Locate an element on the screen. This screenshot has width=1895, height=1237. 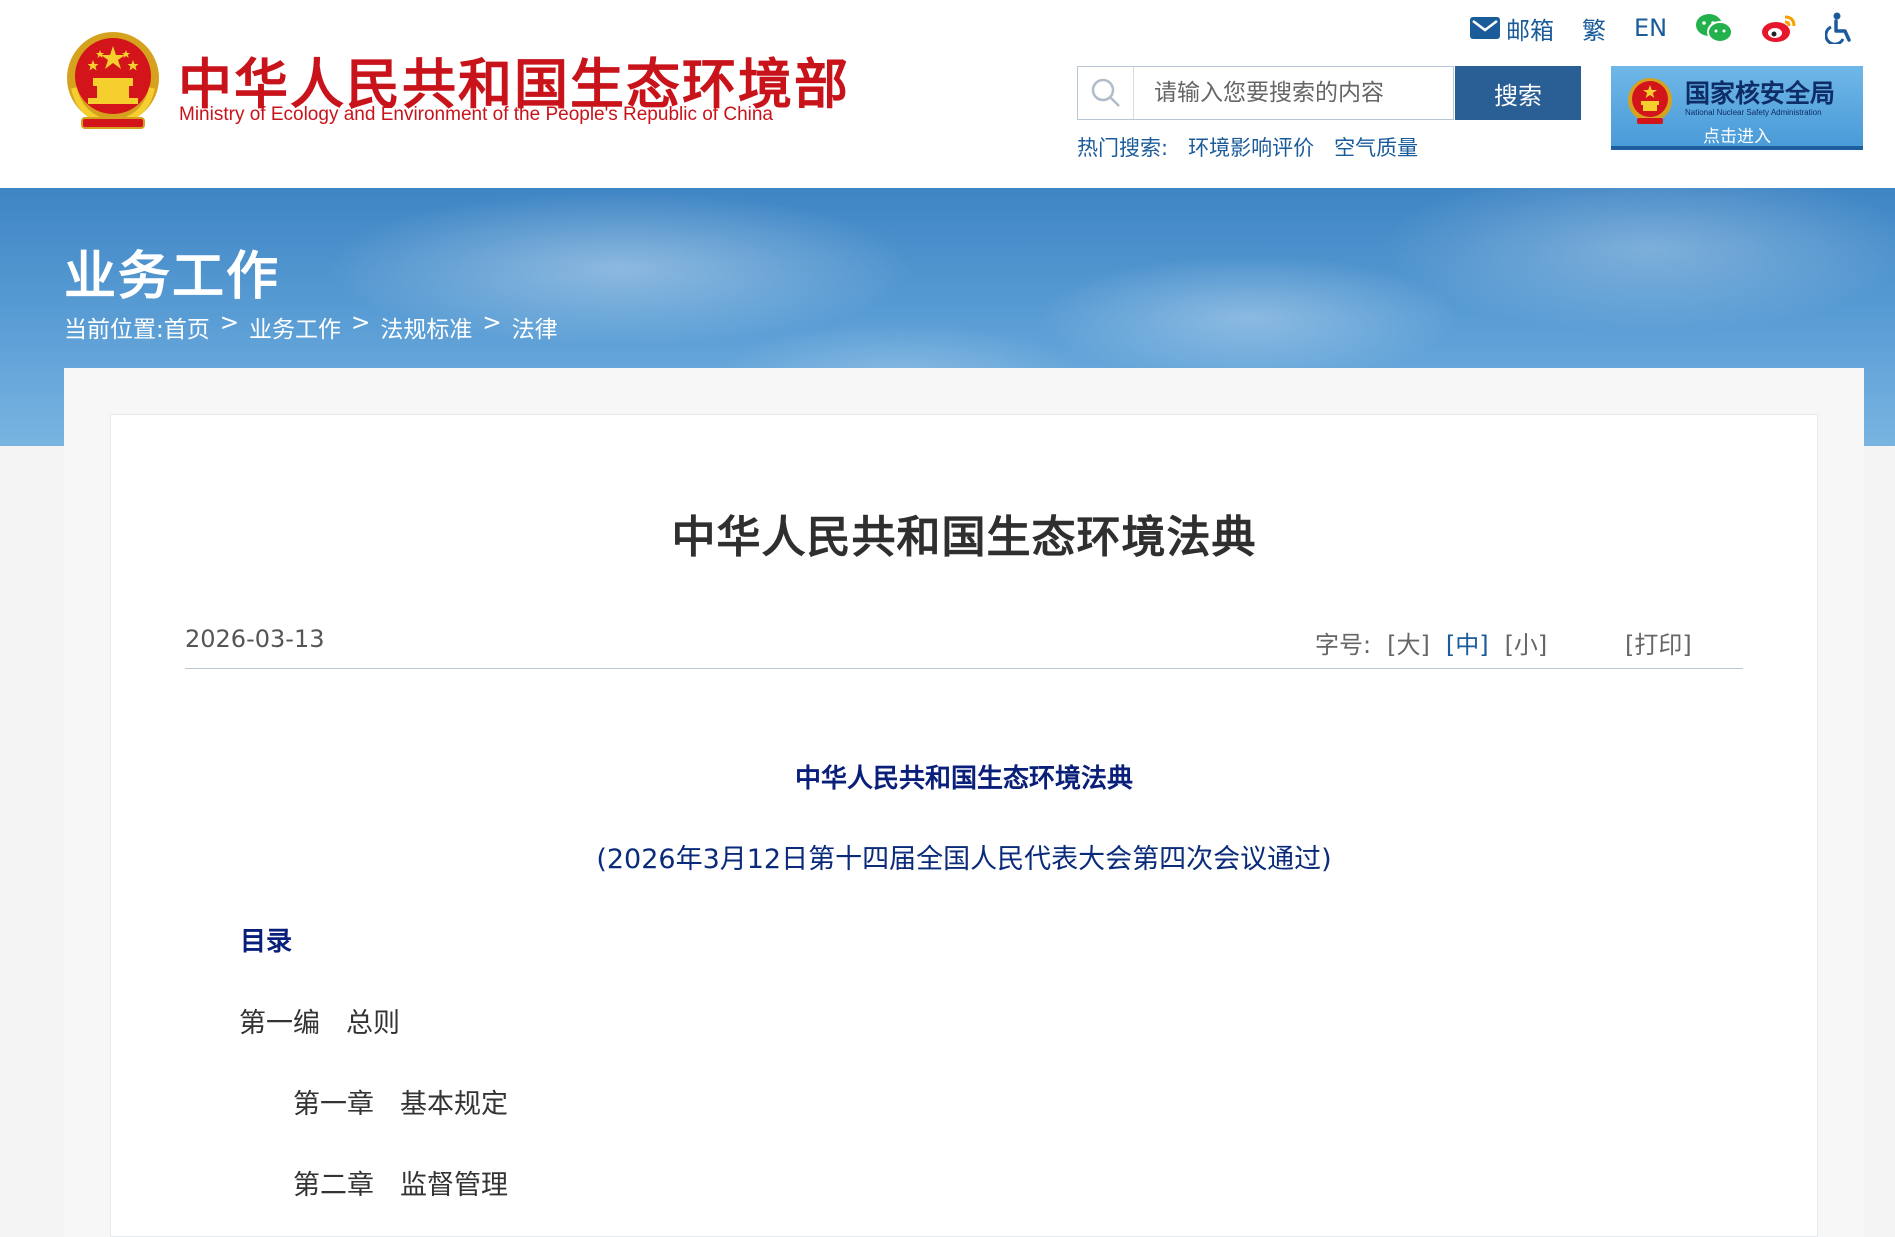
toc-item-number: 第一章 is located at coordinates (333, 1104).